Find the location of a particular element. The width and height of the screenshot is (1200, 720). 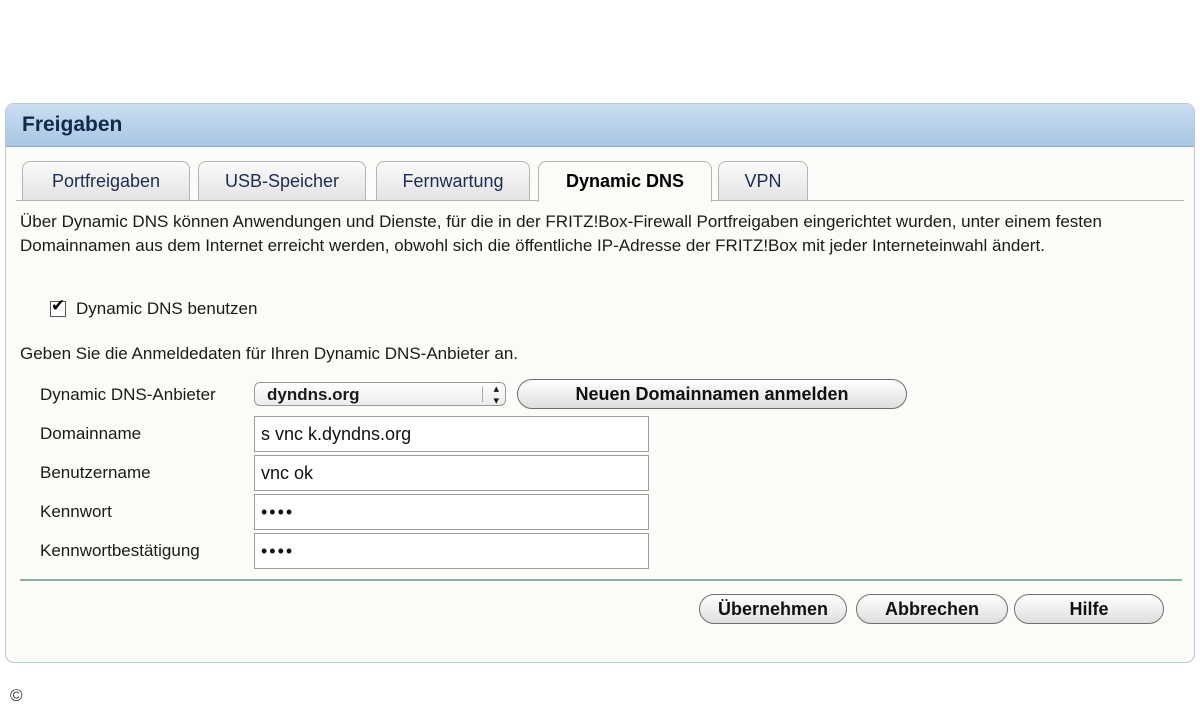

apply-button: Übernehmen is located at coordinates (773, 609).